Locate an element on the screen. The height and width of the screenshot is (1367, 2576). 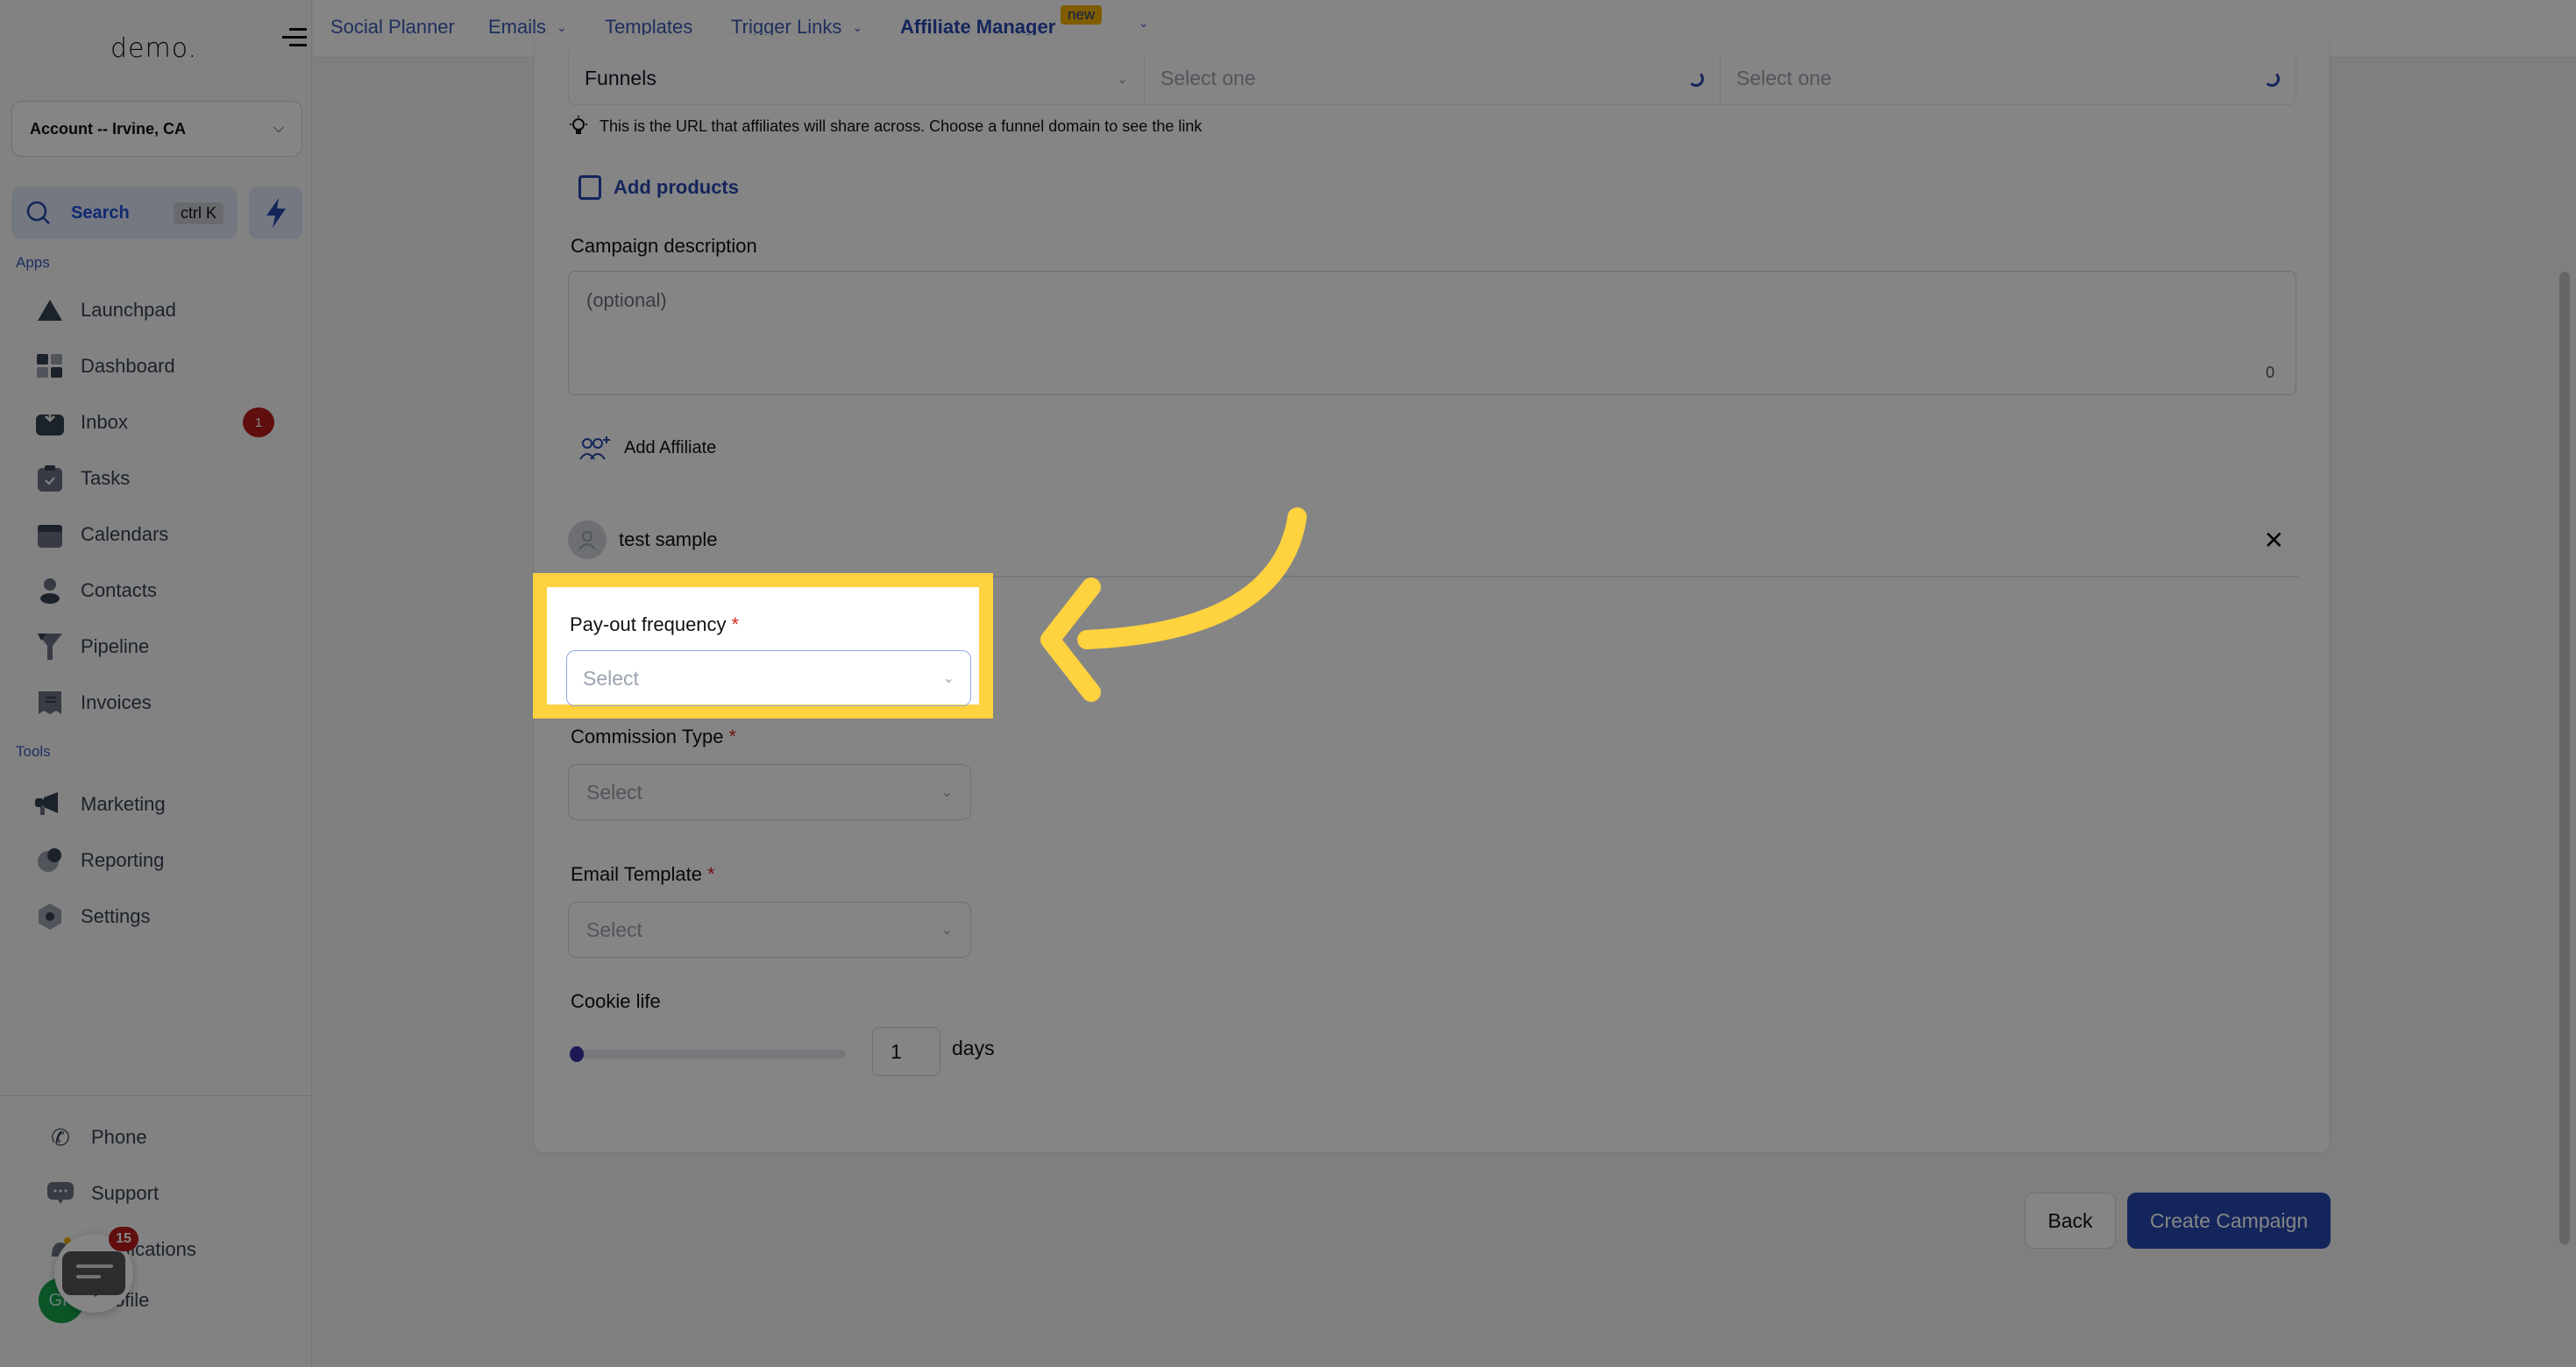
create-campaign-button: Create Campaign is located at coordinates (2229, 1221).